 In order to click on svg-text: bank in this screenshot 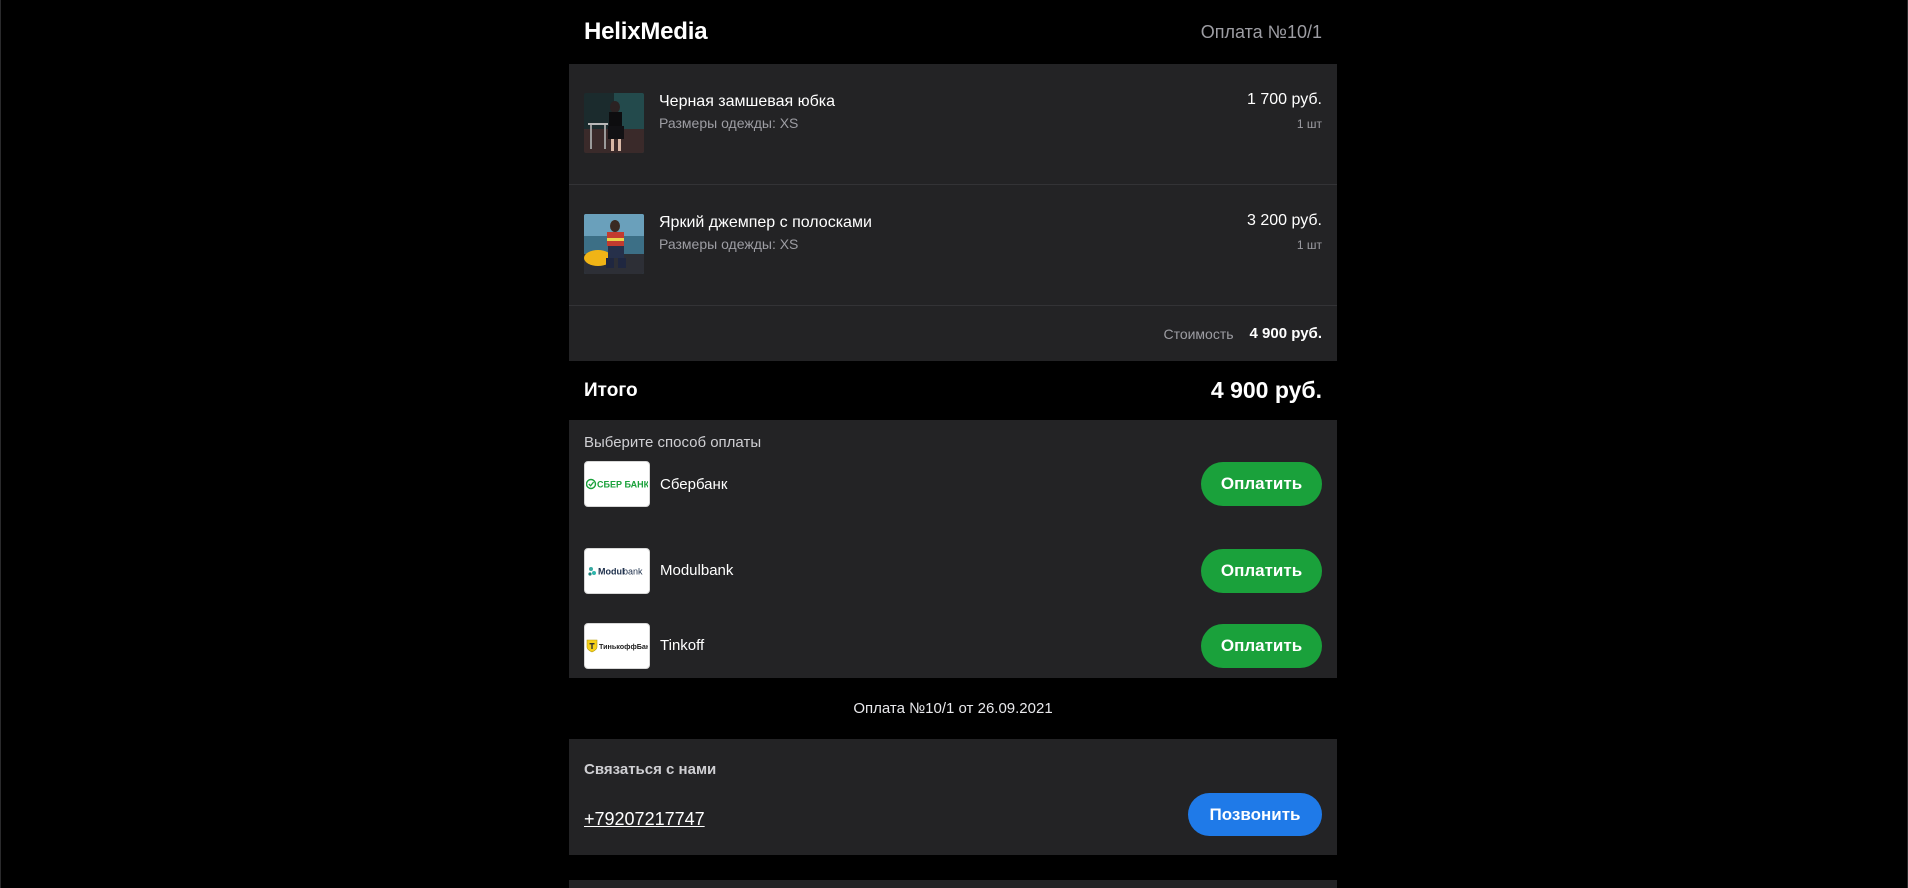, I will do `click(633, 571)`.